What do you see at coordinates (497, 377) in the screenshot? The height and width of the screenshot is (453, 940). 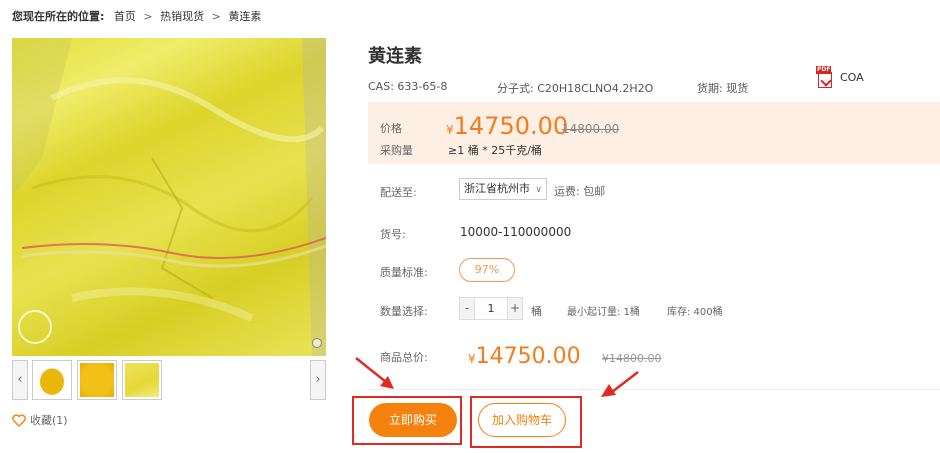 I see `annotation-arrows` at bounding box center [497, 377].